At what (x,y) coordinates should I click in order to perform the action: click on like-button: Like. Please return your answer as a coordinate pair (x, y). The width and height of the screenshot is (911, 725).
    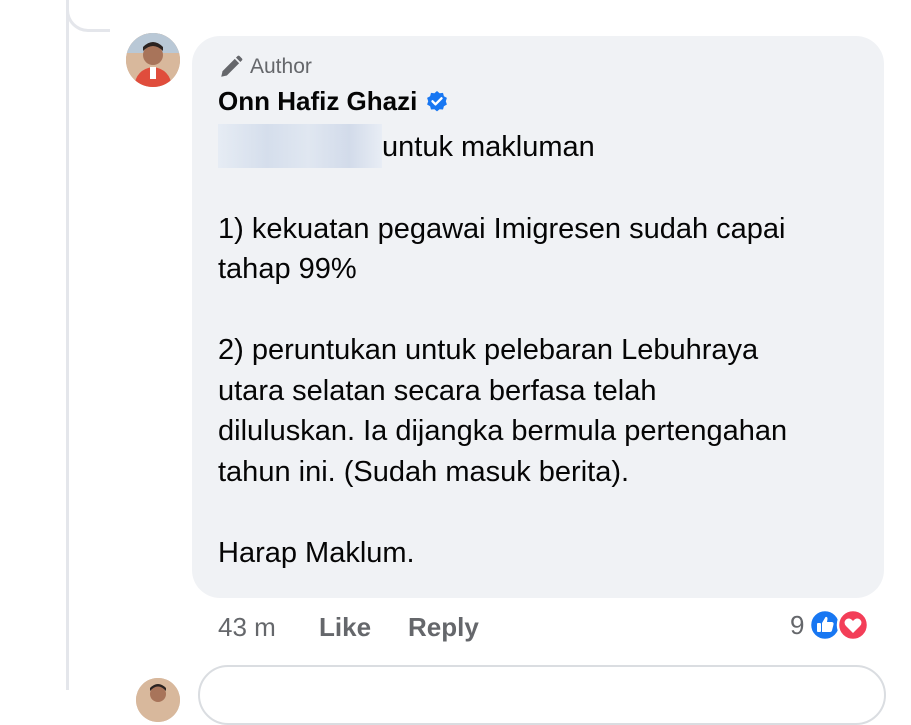
    Looking at the image, I should click on (363, 627).